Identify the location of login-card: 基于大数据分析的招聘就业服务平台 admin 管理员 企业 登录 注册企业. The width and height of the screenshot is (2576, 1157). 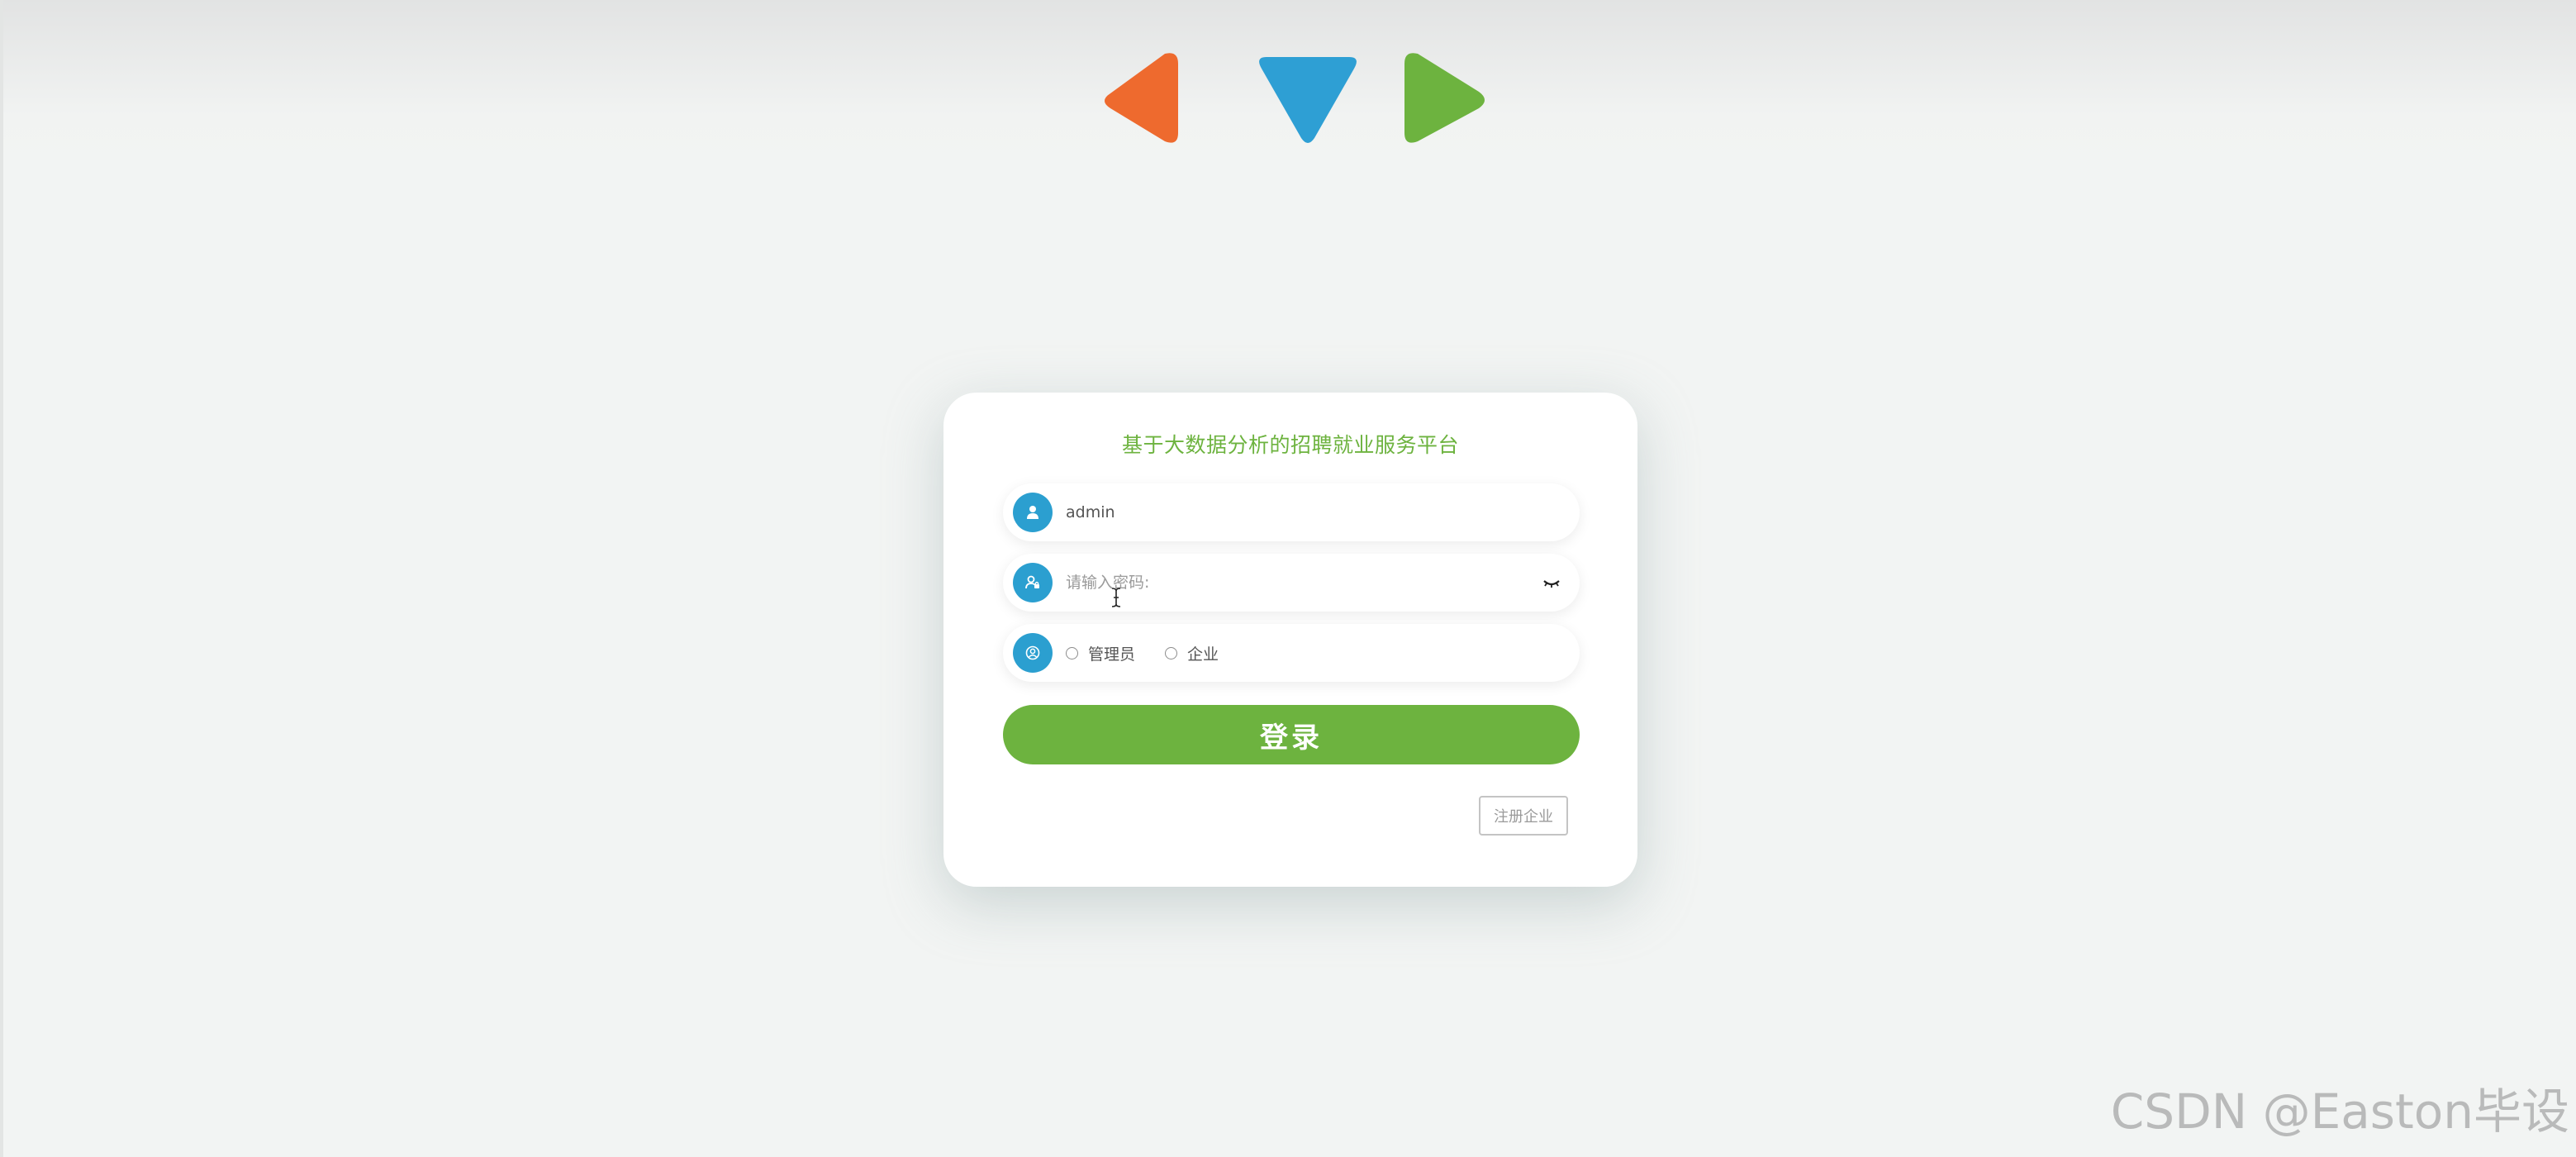
(1290, 640).